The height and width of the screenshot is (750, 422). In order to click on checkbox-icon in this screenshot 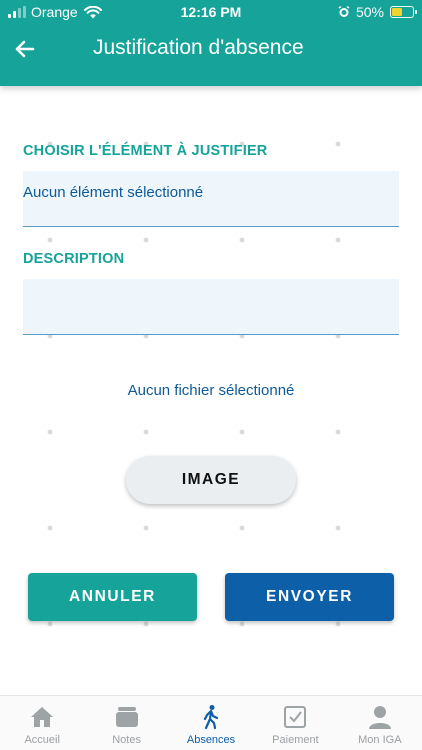, I will do `click(295, 717)`.